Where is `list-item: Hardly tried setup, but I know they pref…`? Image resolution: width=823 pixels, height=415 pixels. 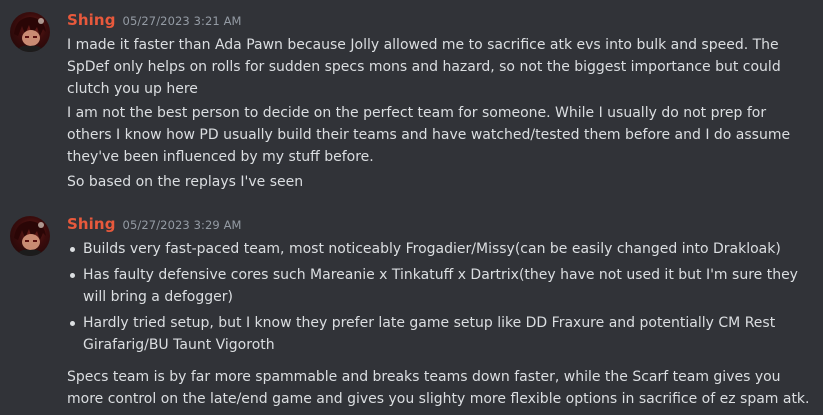
list-item: Hardly tried setup, but I know they pref… is located at coordinates (439, 334).